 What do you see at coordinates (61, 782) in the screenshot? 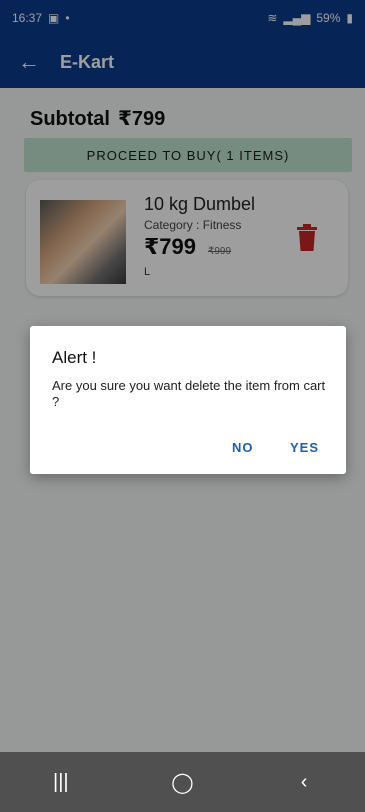
I see `recents-icon: |||` at bounding box center [61, 782].